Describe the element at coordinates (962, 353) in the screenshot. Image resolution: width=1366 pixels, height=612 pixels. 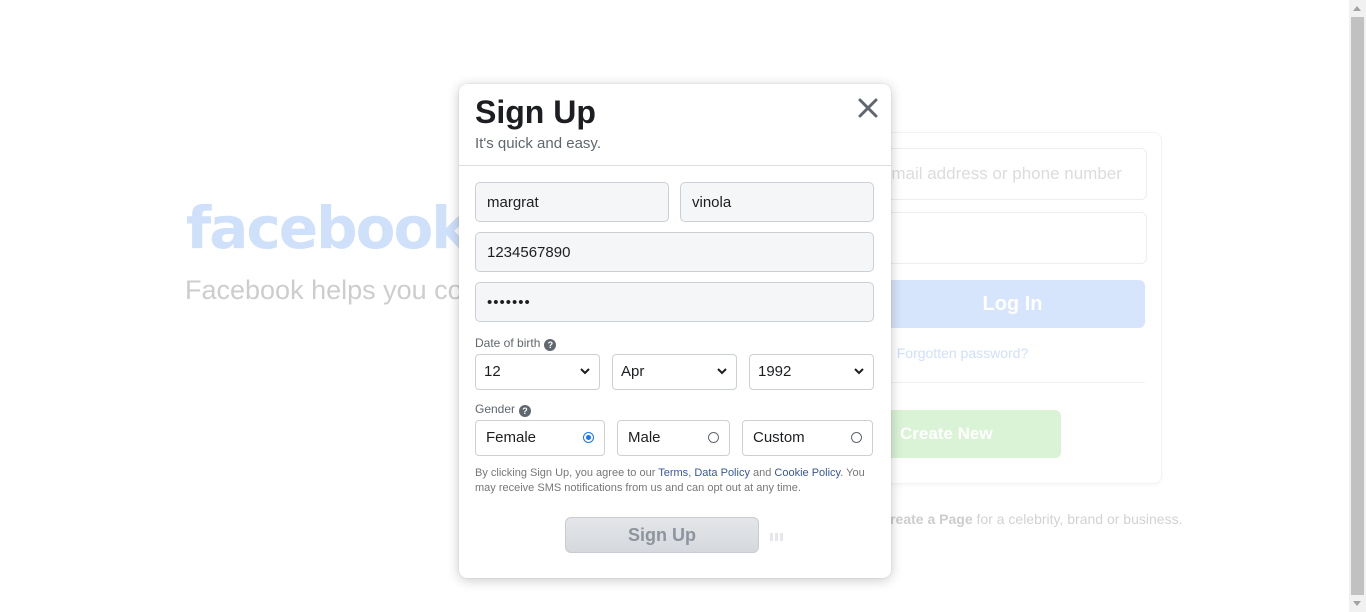
I see `forgot-password-link: Forgotten password?` at that location.